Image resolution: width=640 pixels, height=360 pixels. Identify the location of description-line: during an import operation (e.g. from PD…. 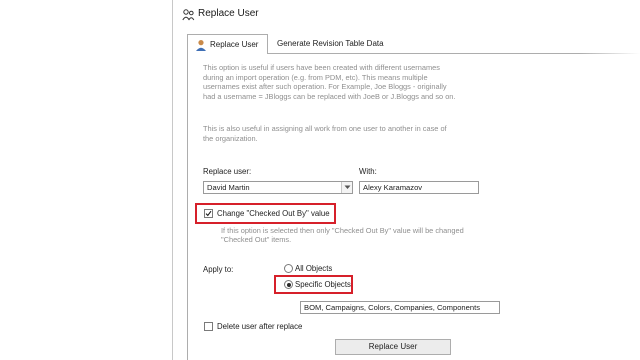
(315, 77).